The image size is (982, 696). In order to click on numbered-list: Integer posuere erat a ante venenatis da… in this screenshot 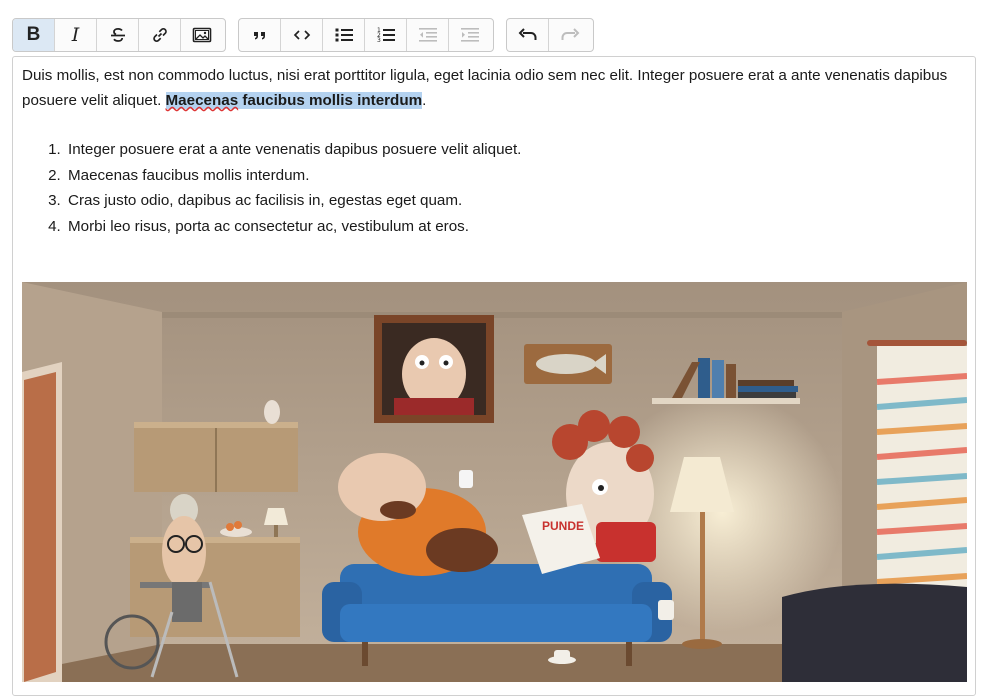, I will do `click(281, 188)`.